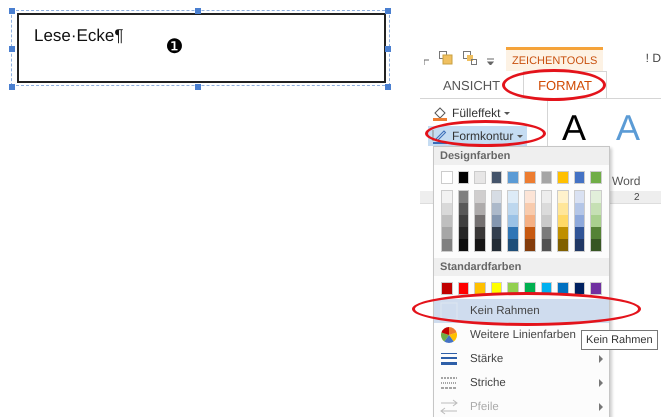  What do you see at coordinates (627, 182) in the screenshot?
I see `group-label: Word` at bounding box center [627, 182].